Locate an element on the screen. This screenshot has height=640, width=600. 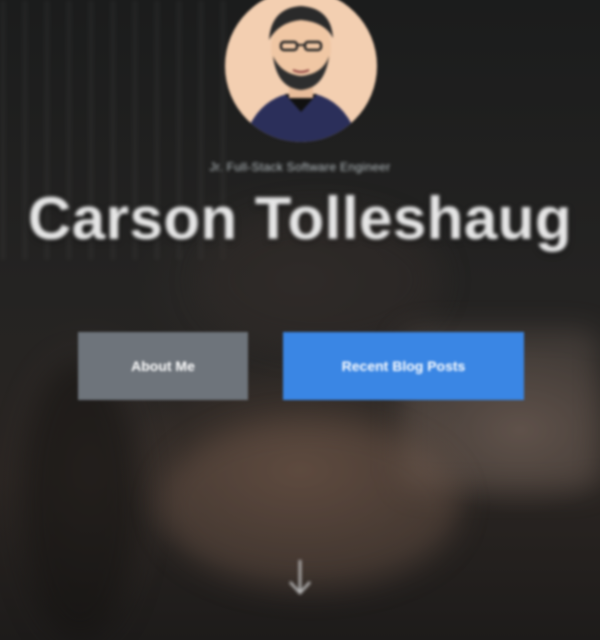
avatar is located at coordinates (301, 71).